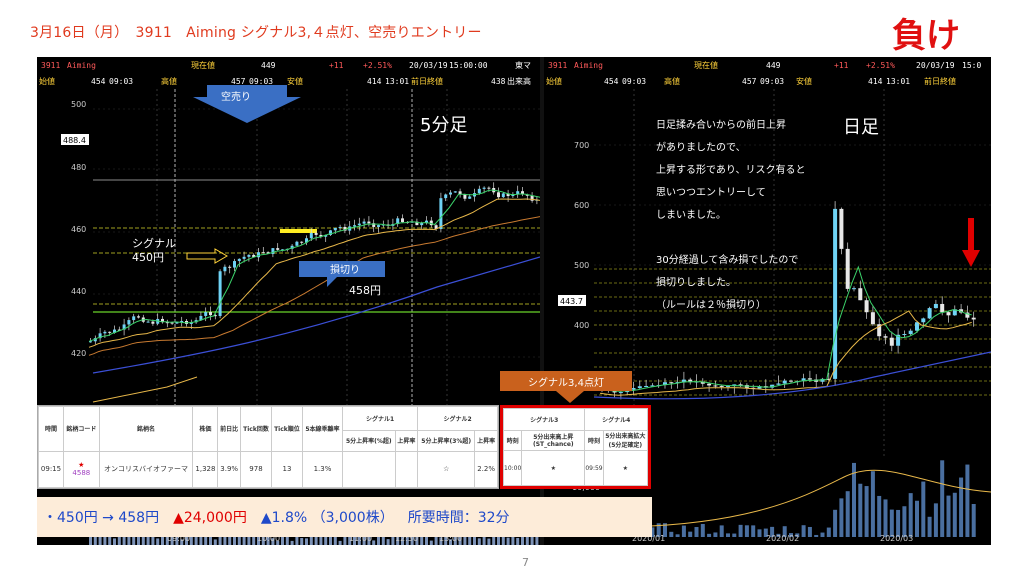 The height and width of the screenshot is (576, 1024). I want to click on col-tick-count: Tick回数, so click(256, 429).